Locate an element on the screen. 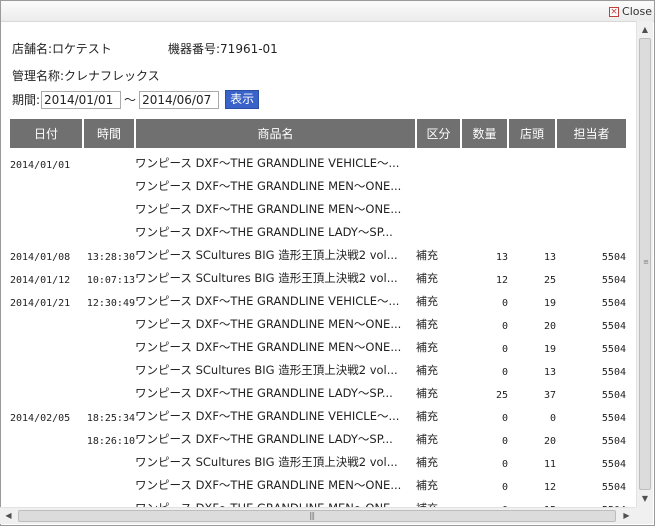 This screenshot has width=655, height=526. close-icon: × is located at coordinates (614, 11).